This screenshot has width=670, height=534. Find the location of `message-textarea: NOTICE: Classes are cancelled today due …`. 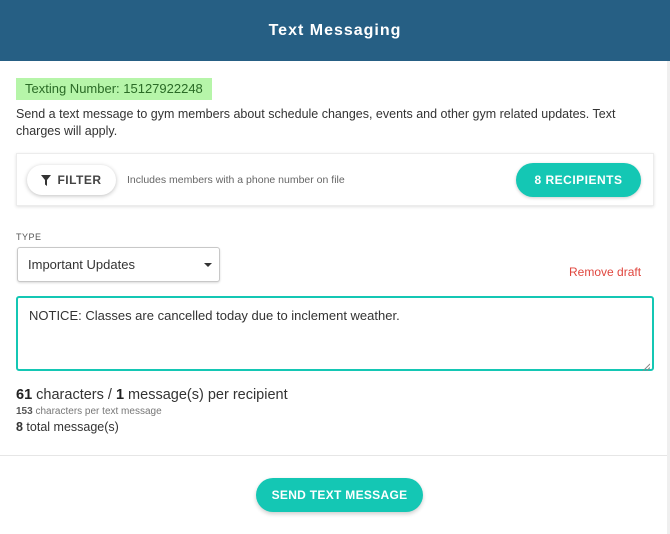

message-textarea: NOTICE: Classes are cancelled today due … is located at coordinates (335, 334).